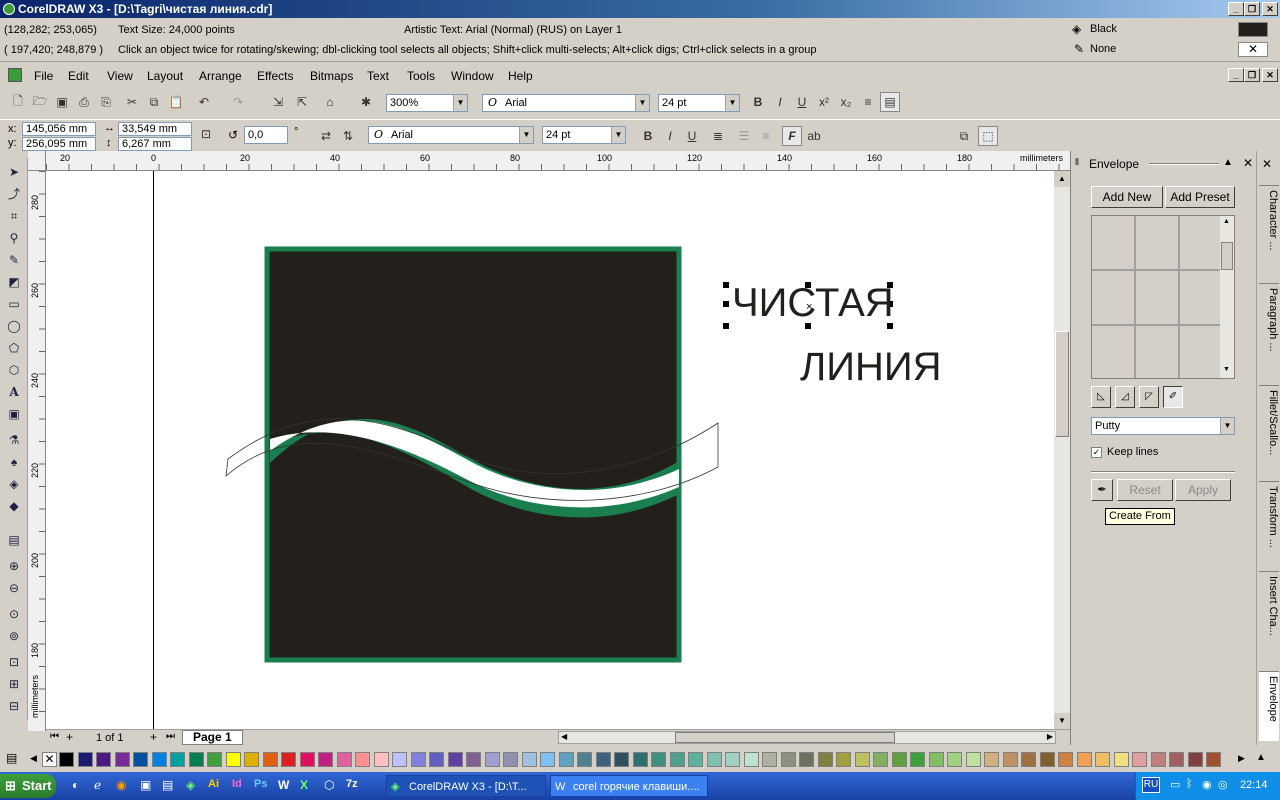  I want to click on docker-grip-icon: ⦀, so click(1077, 162).